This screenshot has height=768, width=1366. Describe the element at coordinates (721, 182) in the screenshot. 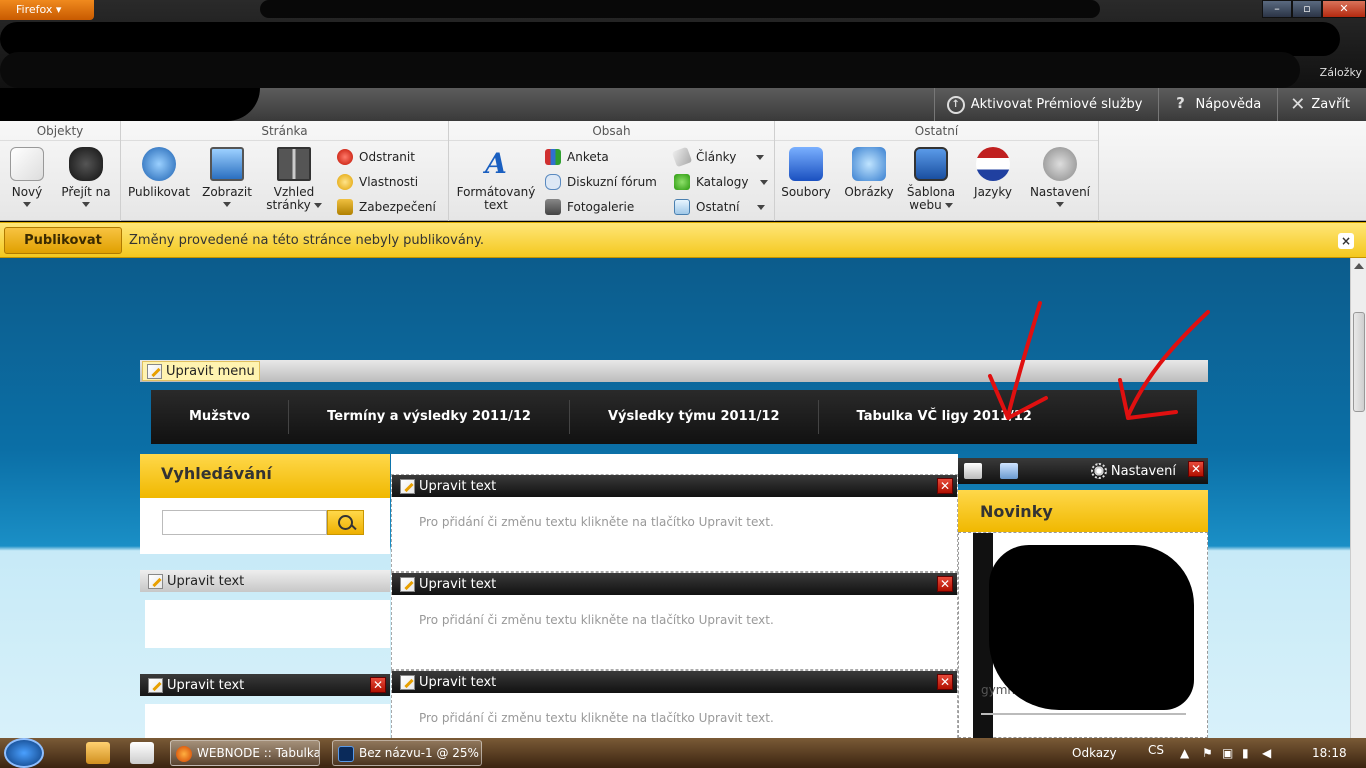

I see `catalogs-button: Katalogy` at that location.